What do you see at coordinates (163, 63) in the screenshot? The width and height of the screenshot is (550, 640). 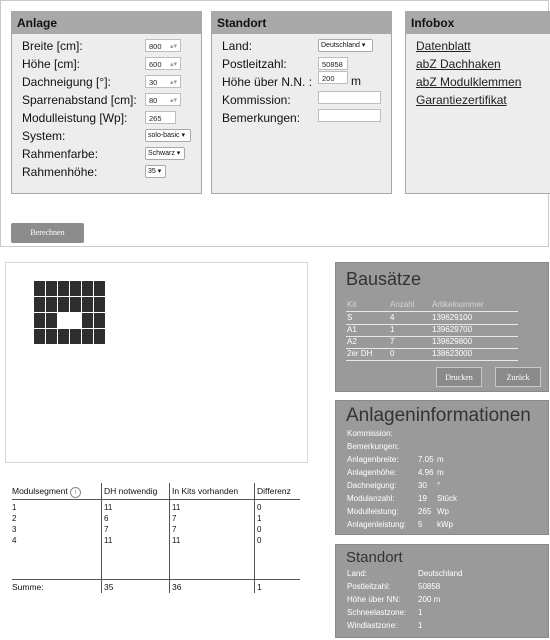 I see `hoehe-input: 600 ▴▾` at bounding box center [163, 63].